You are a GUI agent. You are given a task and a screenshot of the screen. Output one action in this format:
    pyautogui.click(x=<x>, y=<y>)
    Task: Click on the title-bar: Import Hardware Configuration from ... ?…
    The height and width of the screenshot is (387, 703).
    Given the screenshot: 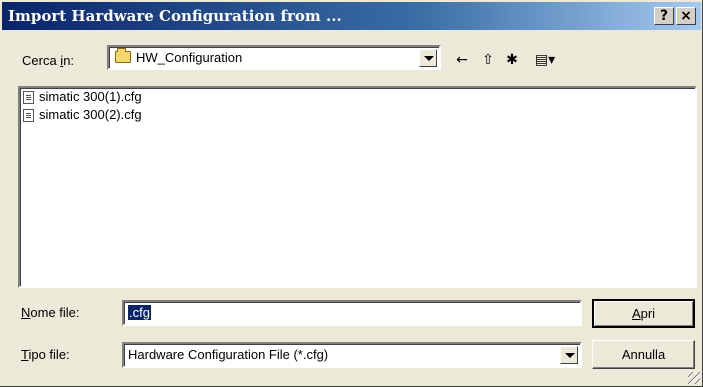 What is the action you would take?
    pyautogui.click(x=351, y=16)
    